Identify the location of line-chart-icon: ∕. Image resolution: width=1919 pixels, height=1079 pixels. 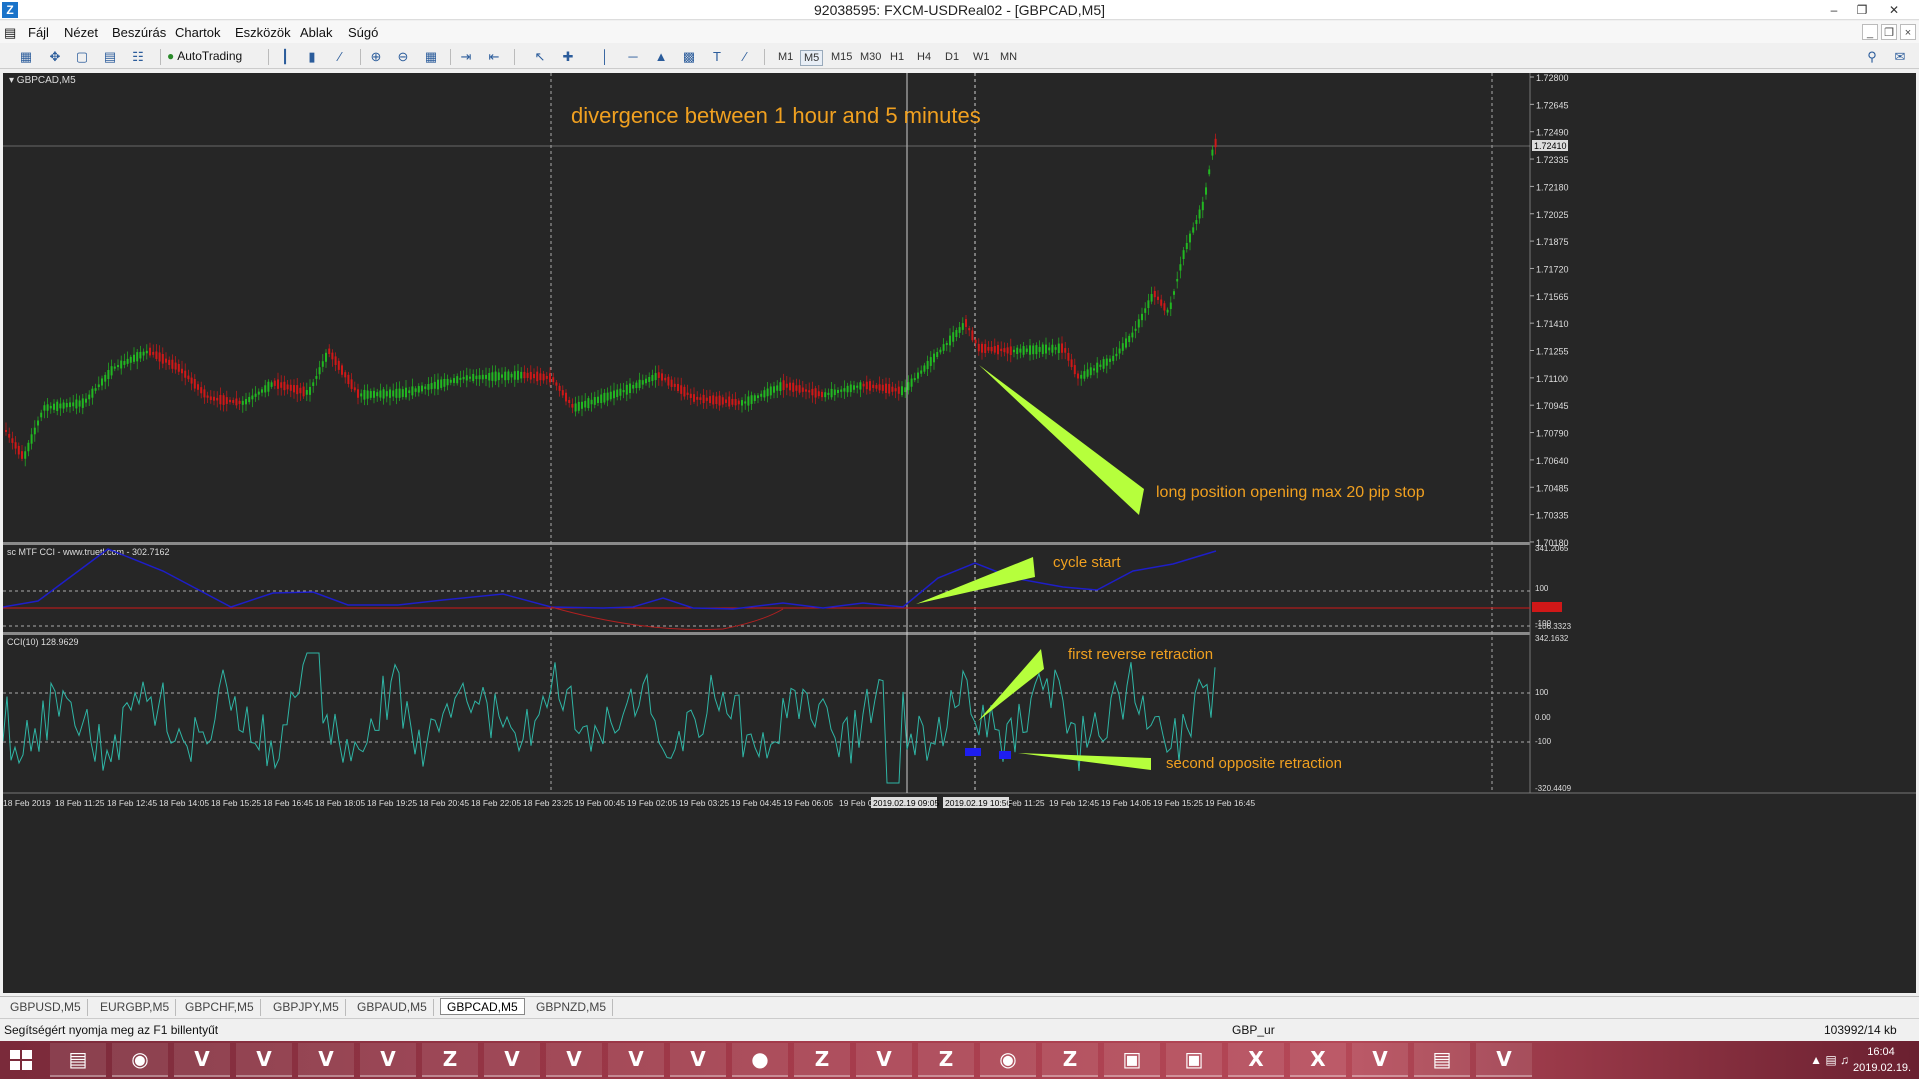
(340, 57).